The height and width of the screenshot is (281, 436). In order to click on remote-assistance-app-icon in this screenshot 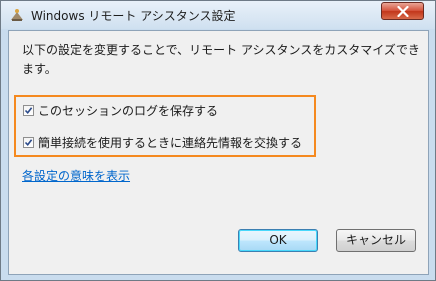, I will do `click(17, 15)`.